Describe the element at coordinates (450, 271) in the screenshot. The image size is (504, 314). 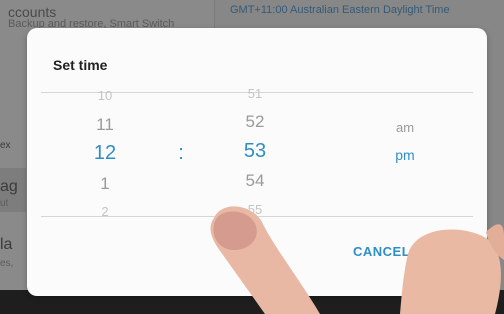
I see `right-finger` at that location.